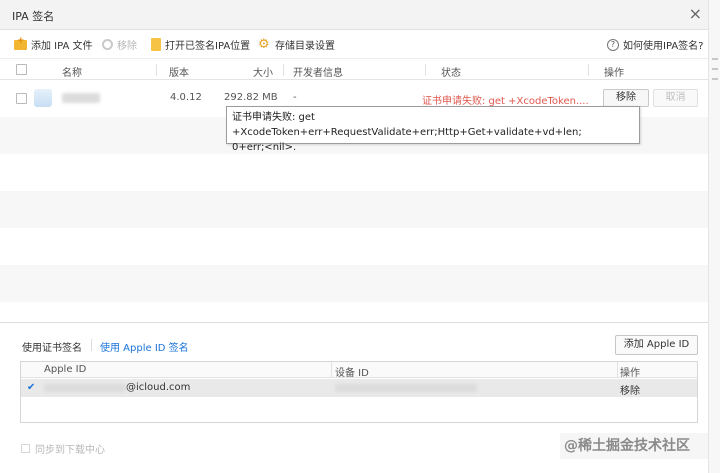  I want to click on appleid-table-header: Apple ID 设备 ID 操作, so click(359, 370).